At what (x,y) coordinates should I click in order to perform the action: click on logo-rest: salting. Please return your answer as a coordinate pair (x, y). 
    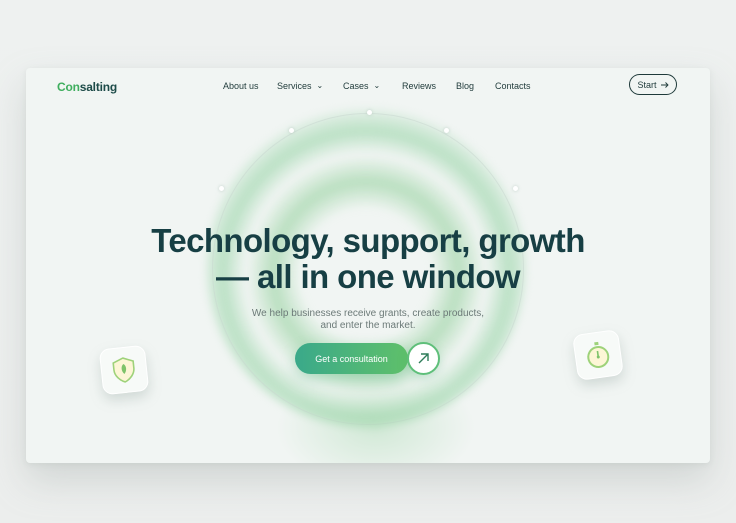
    Looking at the image, I should click on (98, 87).